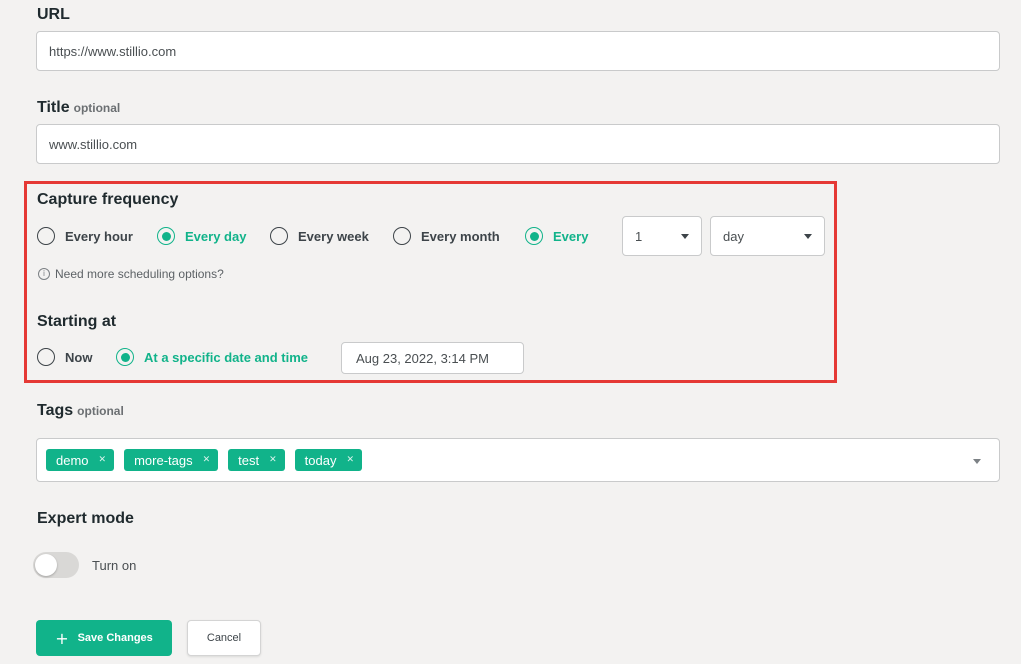 This screenshot has width=1021, height=664. Describe the element at coordinates (216, 236) in the screenshot. I see `radio-every-day-label: Every day` at that location.